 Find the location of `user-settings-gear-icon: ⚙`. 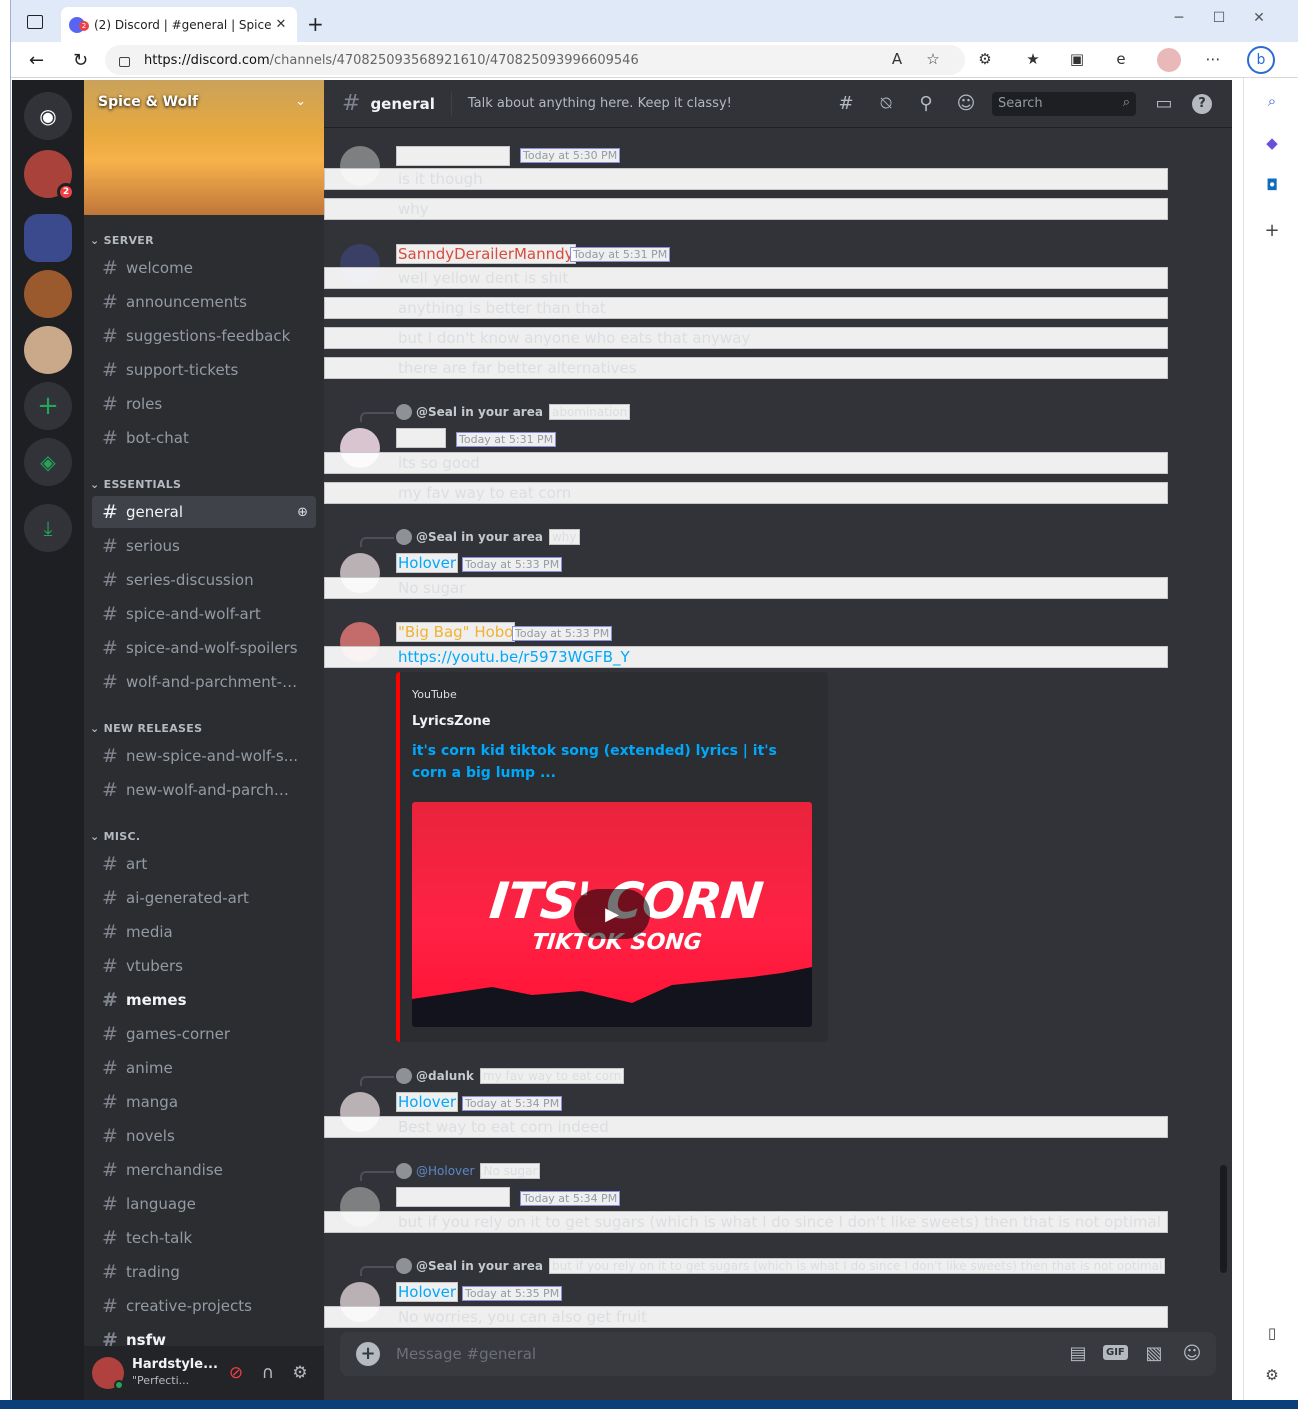

user-settings-gear-icon: ⚙ is located at coordinates (300, 1373).